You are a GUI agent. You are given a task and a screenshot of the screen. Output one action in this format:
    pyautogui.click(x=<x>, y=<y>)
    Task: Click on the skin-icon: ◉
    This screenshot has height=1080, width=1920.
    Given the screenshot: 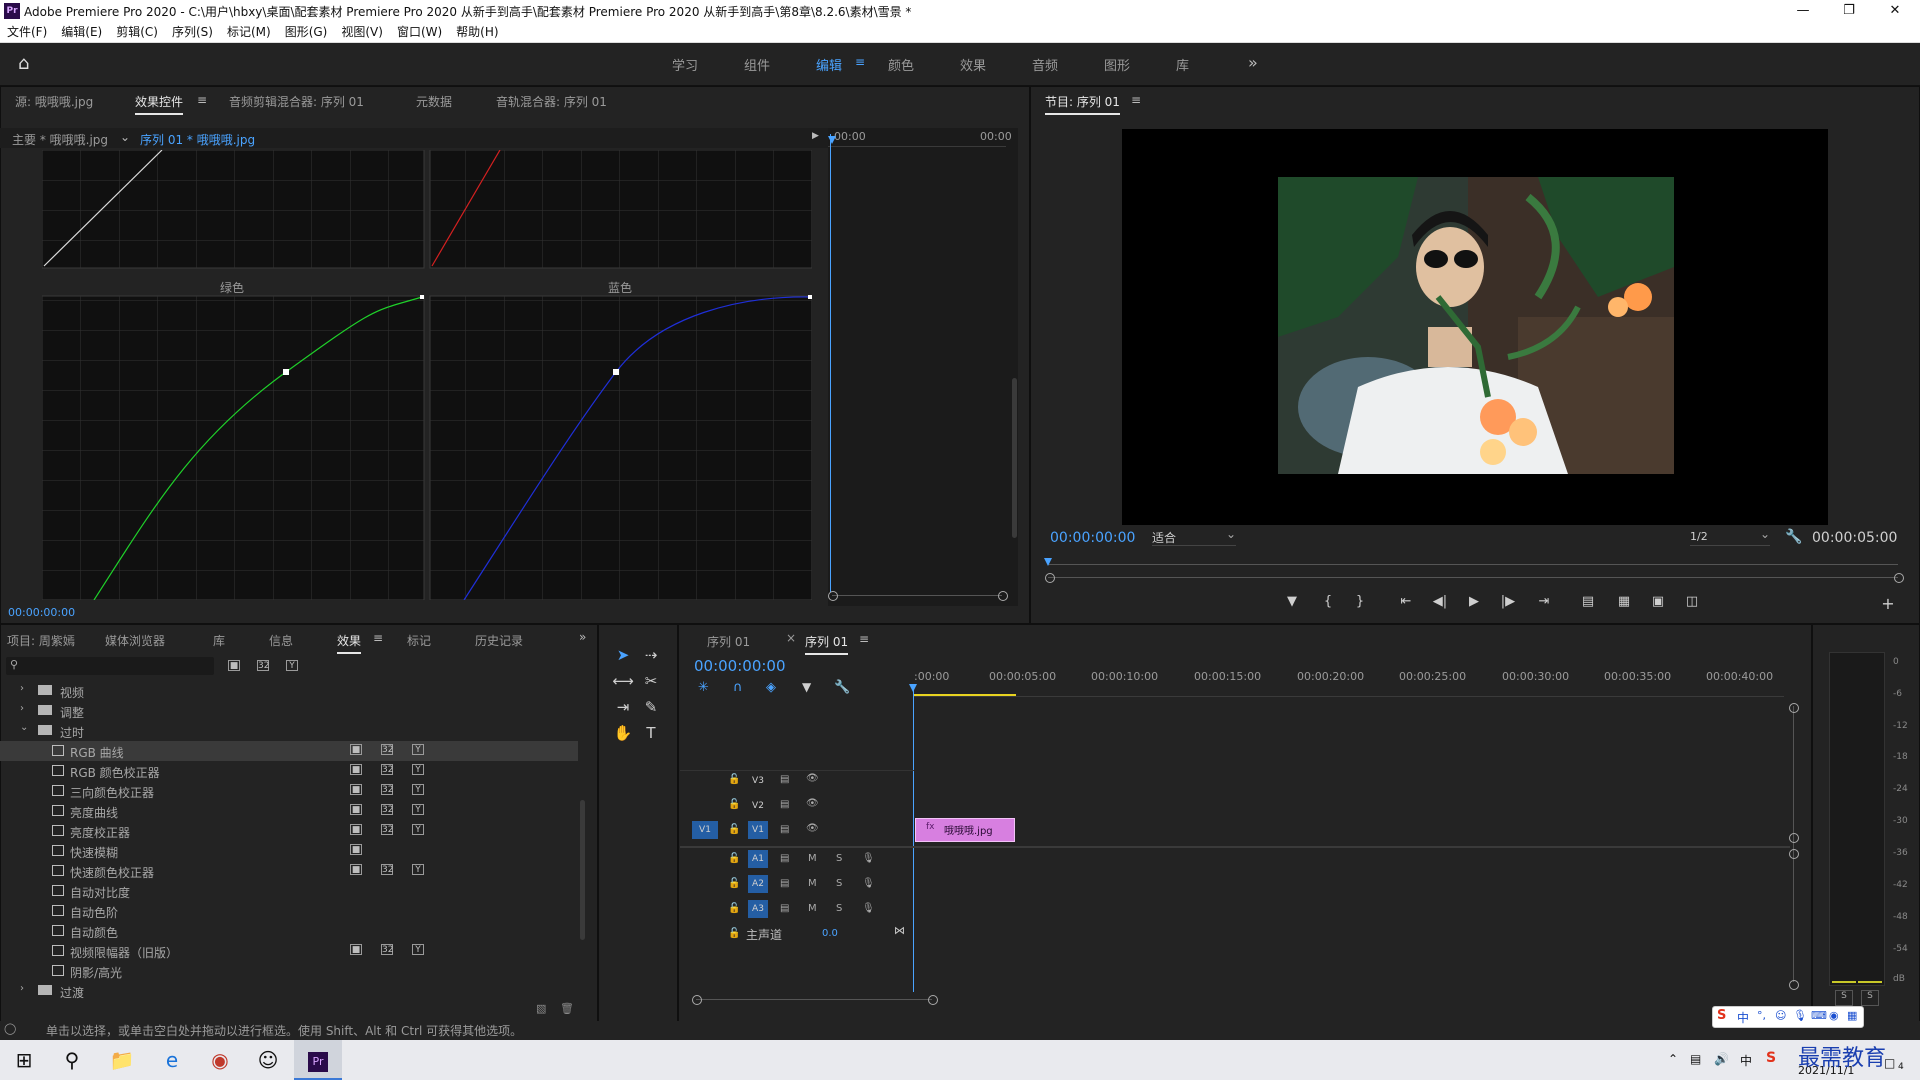 What is the action you would take?
    pyautogui.click(x=1834, y=1015)
    